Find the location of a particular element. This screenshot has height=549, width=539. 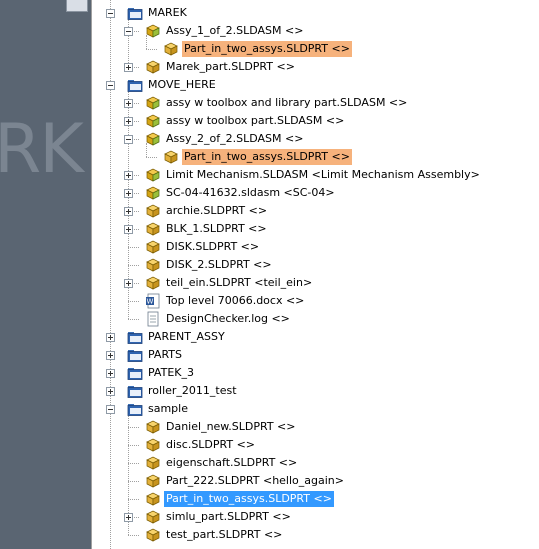

tree-item-teil-ein-sldprt-teil-ein: teil_ein.SLDPRT <teil_ein> is located at coordinates (229, 283).